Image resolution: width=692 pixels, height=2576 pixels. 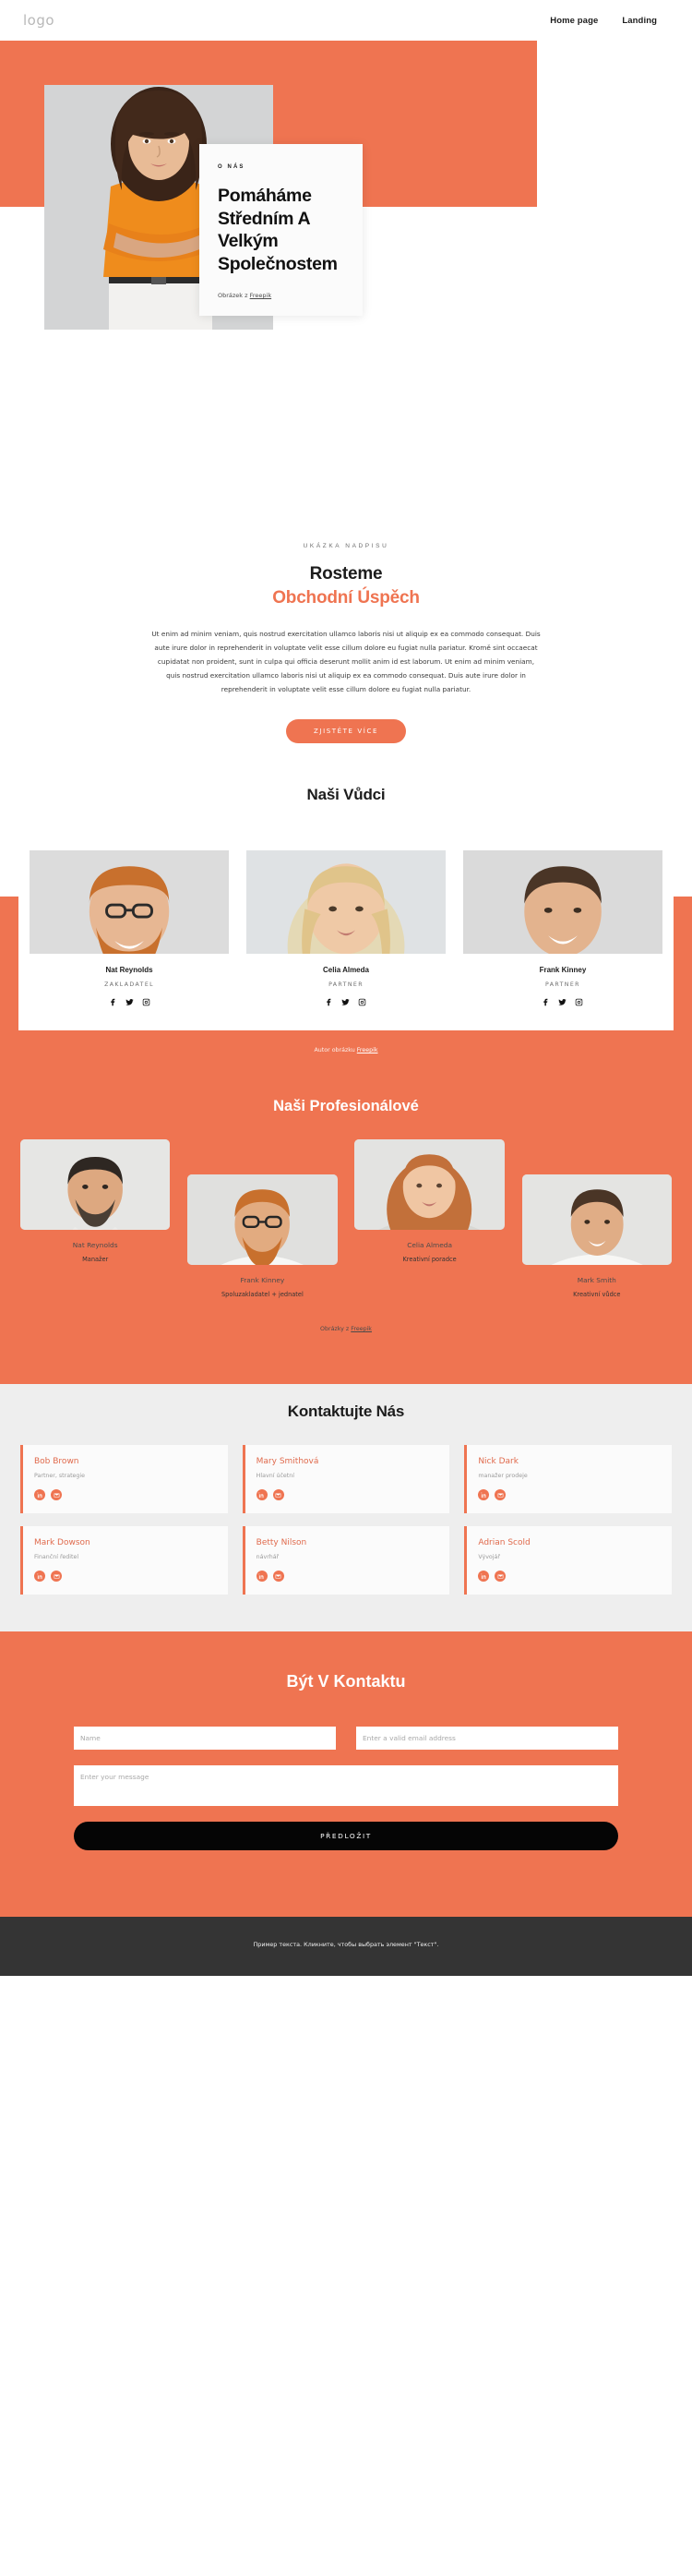 I want to click on submit-button: PŘEDLOŽIT, so click(x=346, y=1836).